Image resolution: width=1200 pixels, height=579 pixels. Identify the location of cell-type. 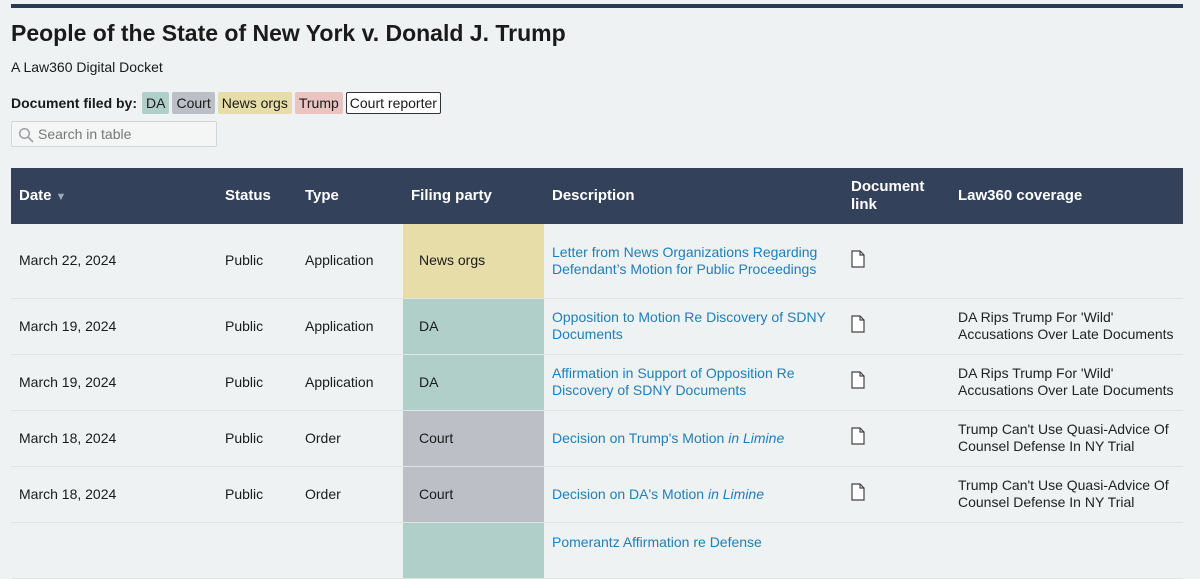
(350, 550).